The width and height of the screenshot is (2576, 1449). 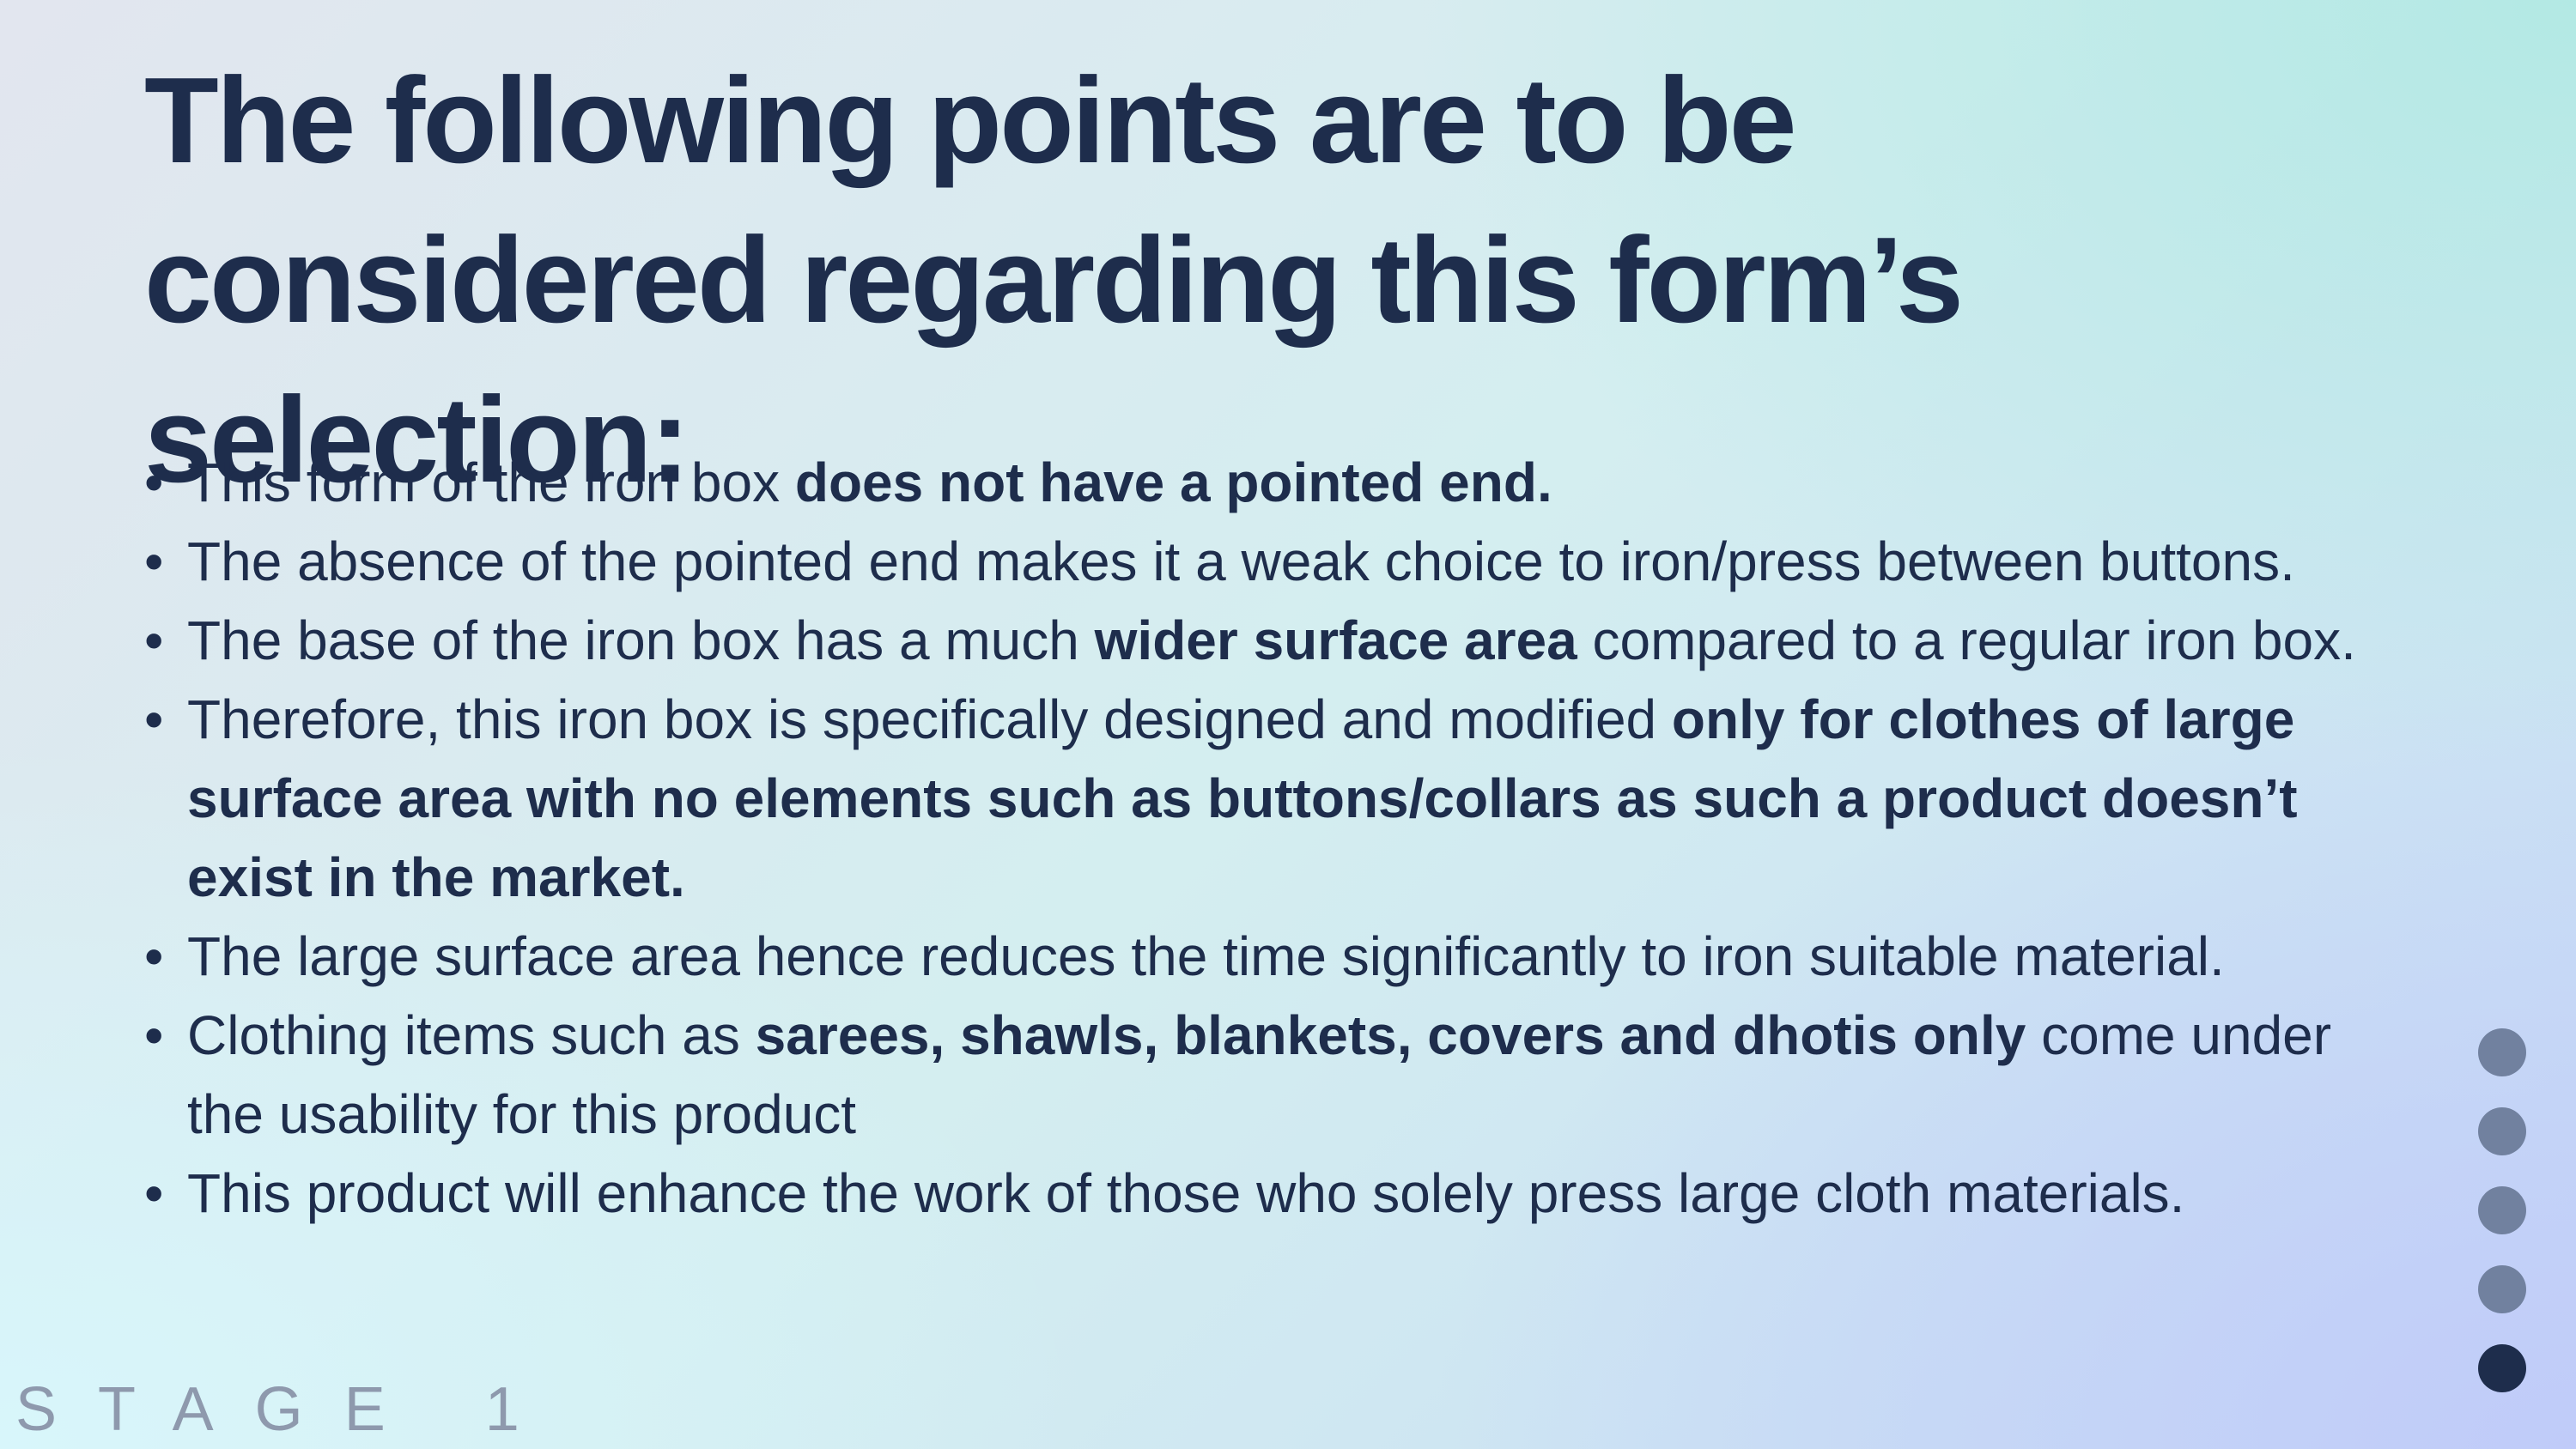 I want to click on bullet-text: This form of the iron box, so click(x=491, y=482).